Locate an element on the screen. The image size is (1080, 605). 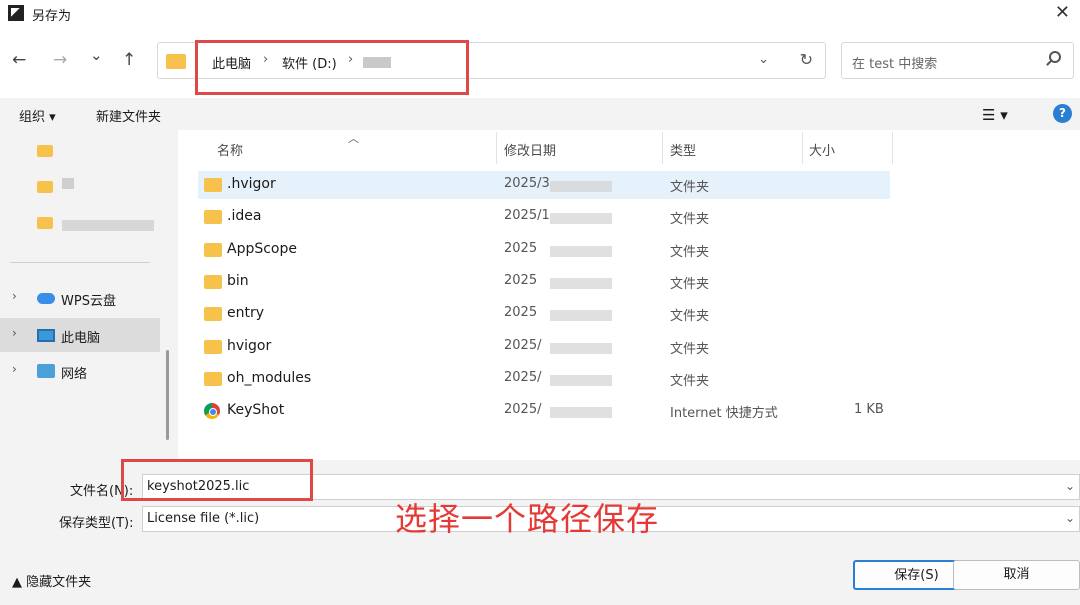
dialog-footer: ▲ 隐藏文件夹 保存(S) 取消 is located at coordinates (540, 574).